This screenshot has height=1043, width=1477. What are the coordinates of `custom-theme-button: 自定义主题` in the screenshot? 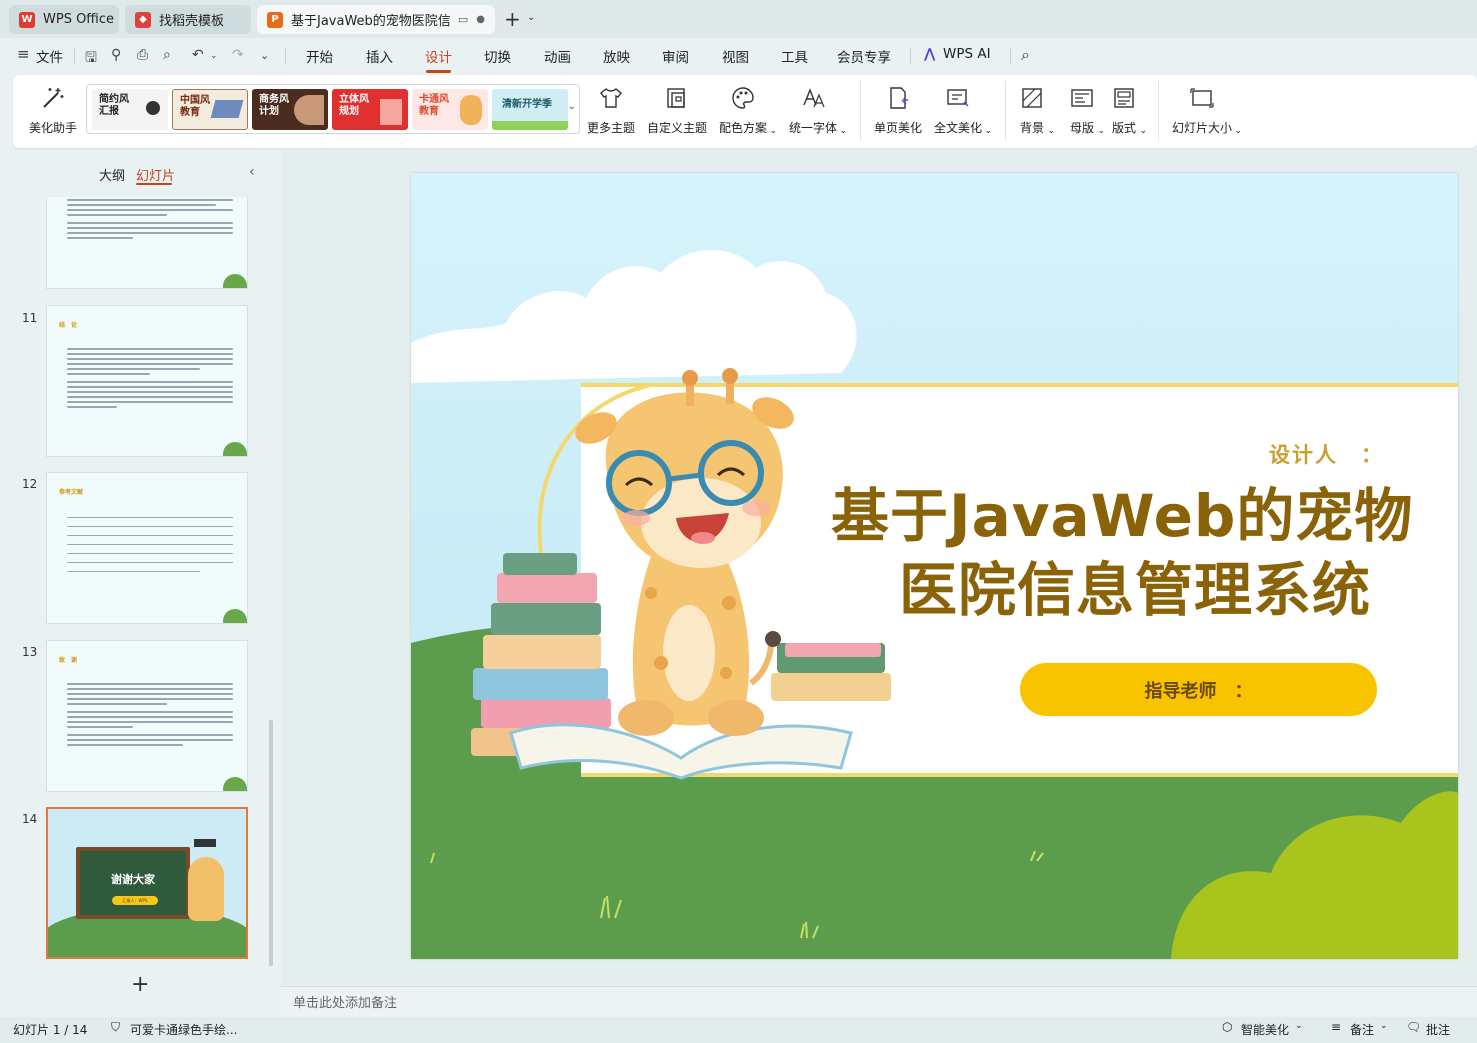 It's located at (677, 109).